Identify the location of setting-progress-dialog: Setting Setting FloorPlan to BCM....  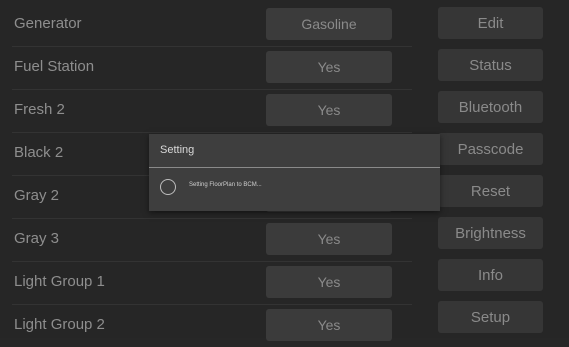
(294, 172).